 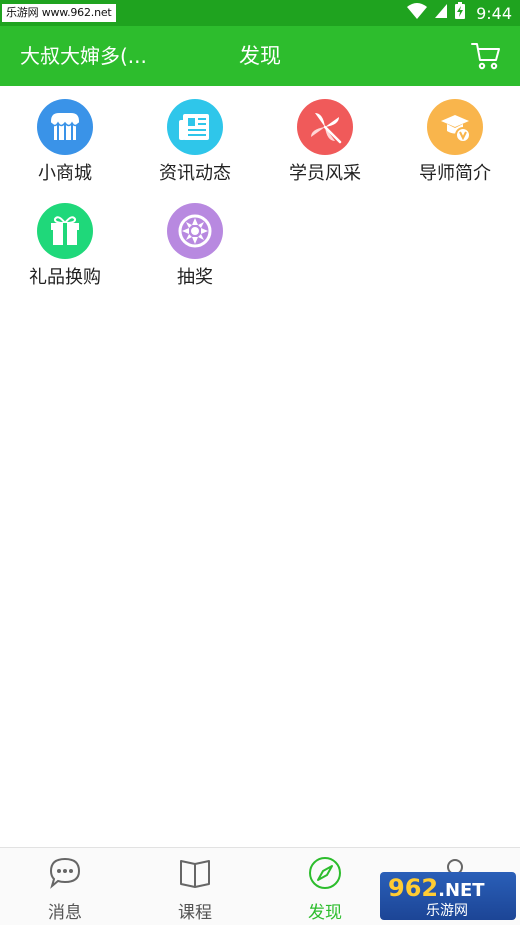 I want to click on grid-item-shop: 小商城, so click(x=65, y=136).